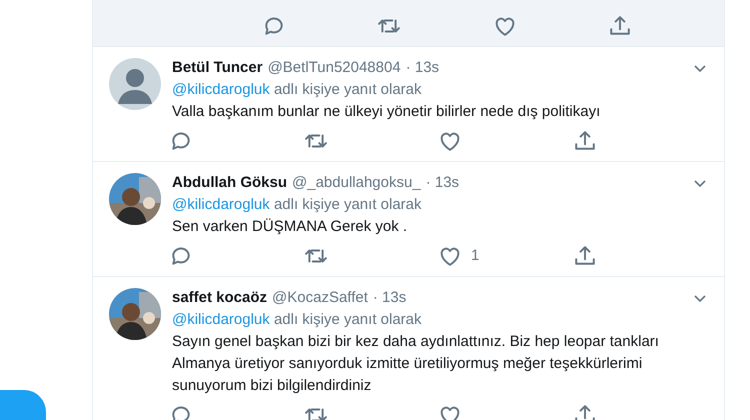  What do you see at coordinates (475, 256) in the screenshot?
I see `like-count: 1` at bounding box center [475, 256].